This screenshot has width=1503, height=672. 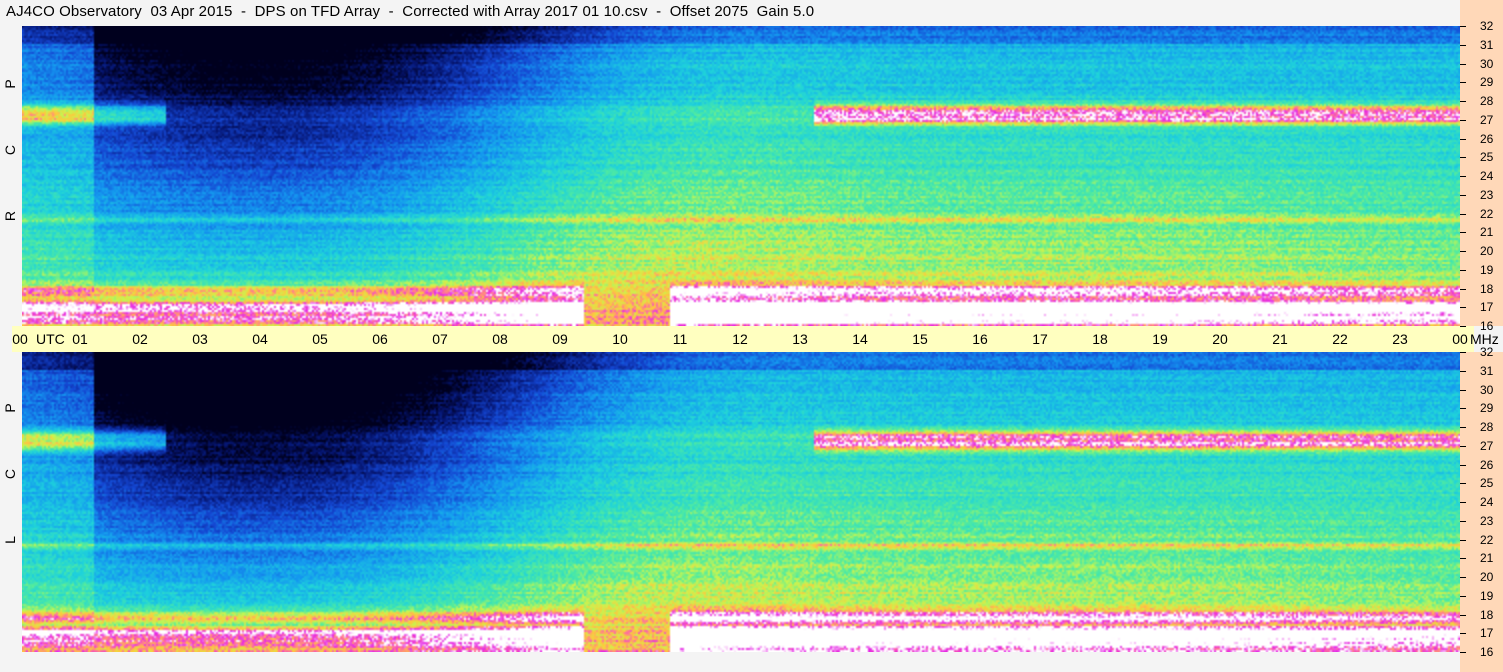 What do you see at coordinates (1487, 352) in the screenshot?
I see `mhz-tick-label: 32` at bounding box center [1487, 352].